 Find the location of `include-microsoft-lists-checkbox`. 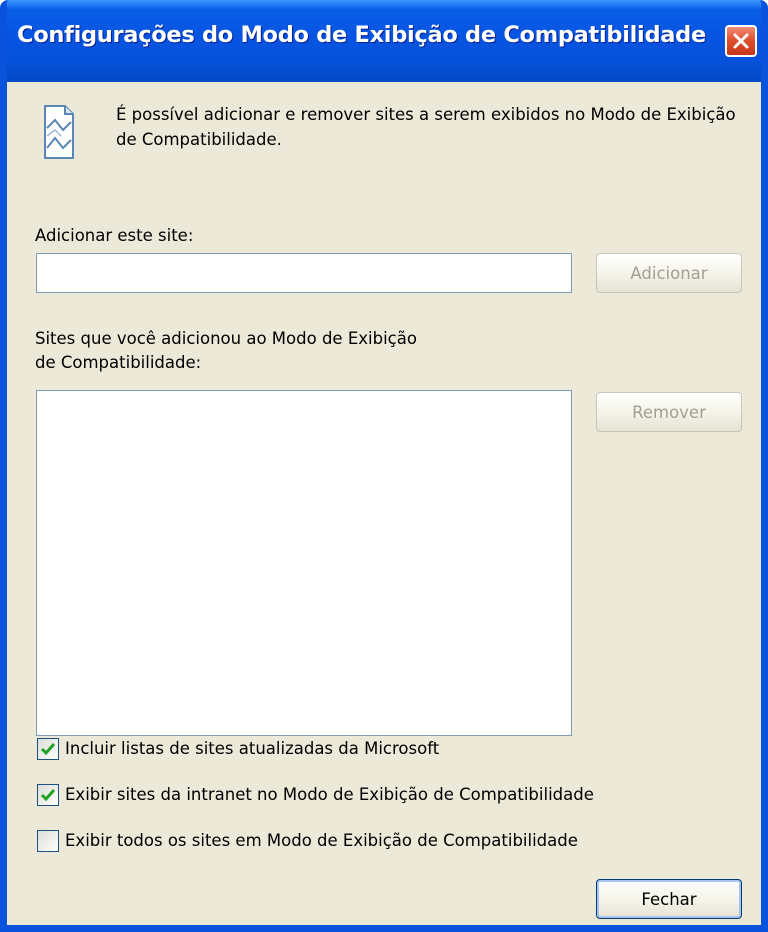

include-microsoft-lists-checkbox is located at coordinates (48, 749).